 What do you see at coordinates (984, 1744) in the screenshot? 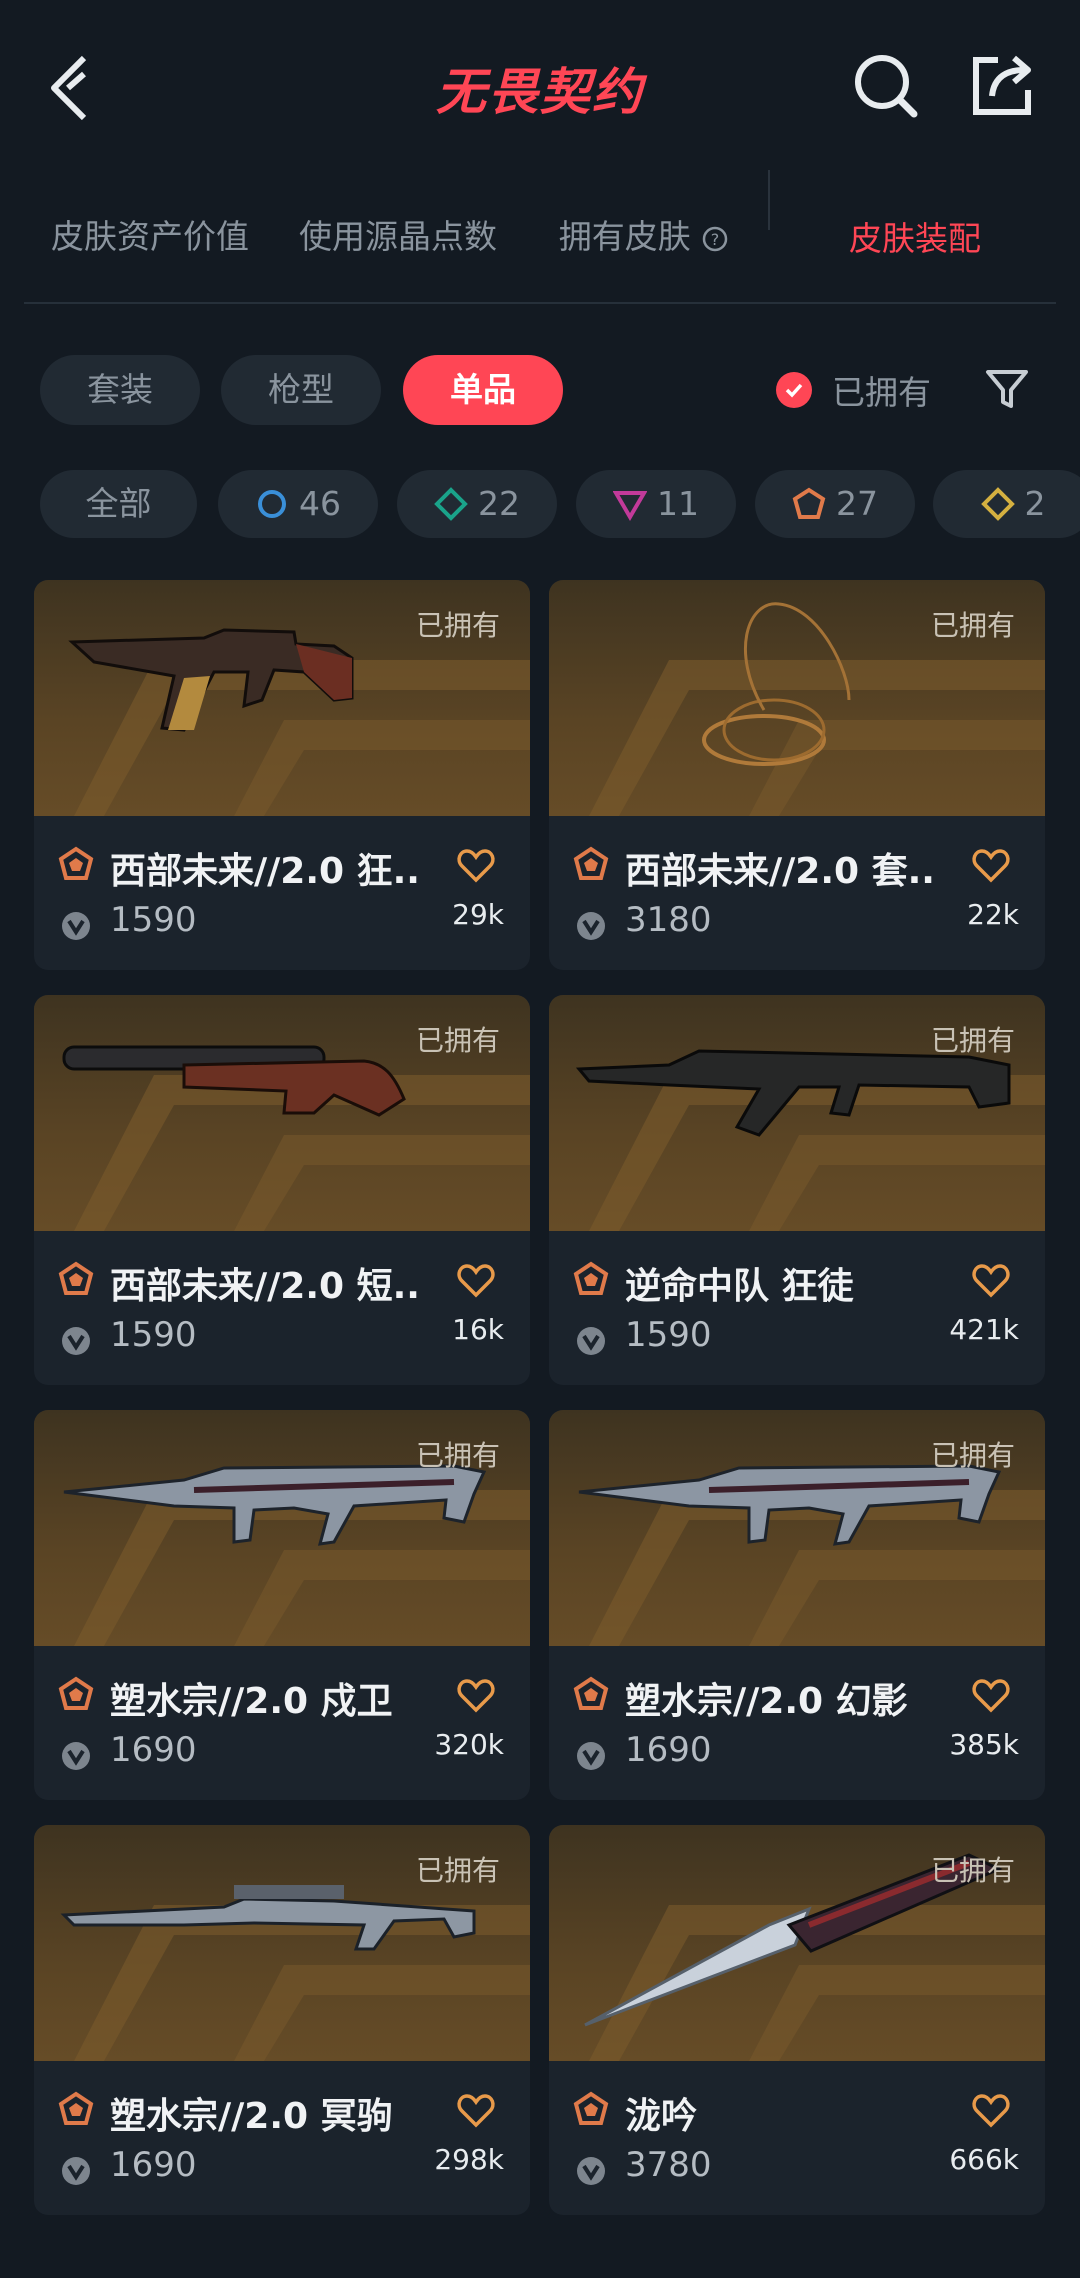
I see `like-count: 385k` at bounding box center [984, 1744].